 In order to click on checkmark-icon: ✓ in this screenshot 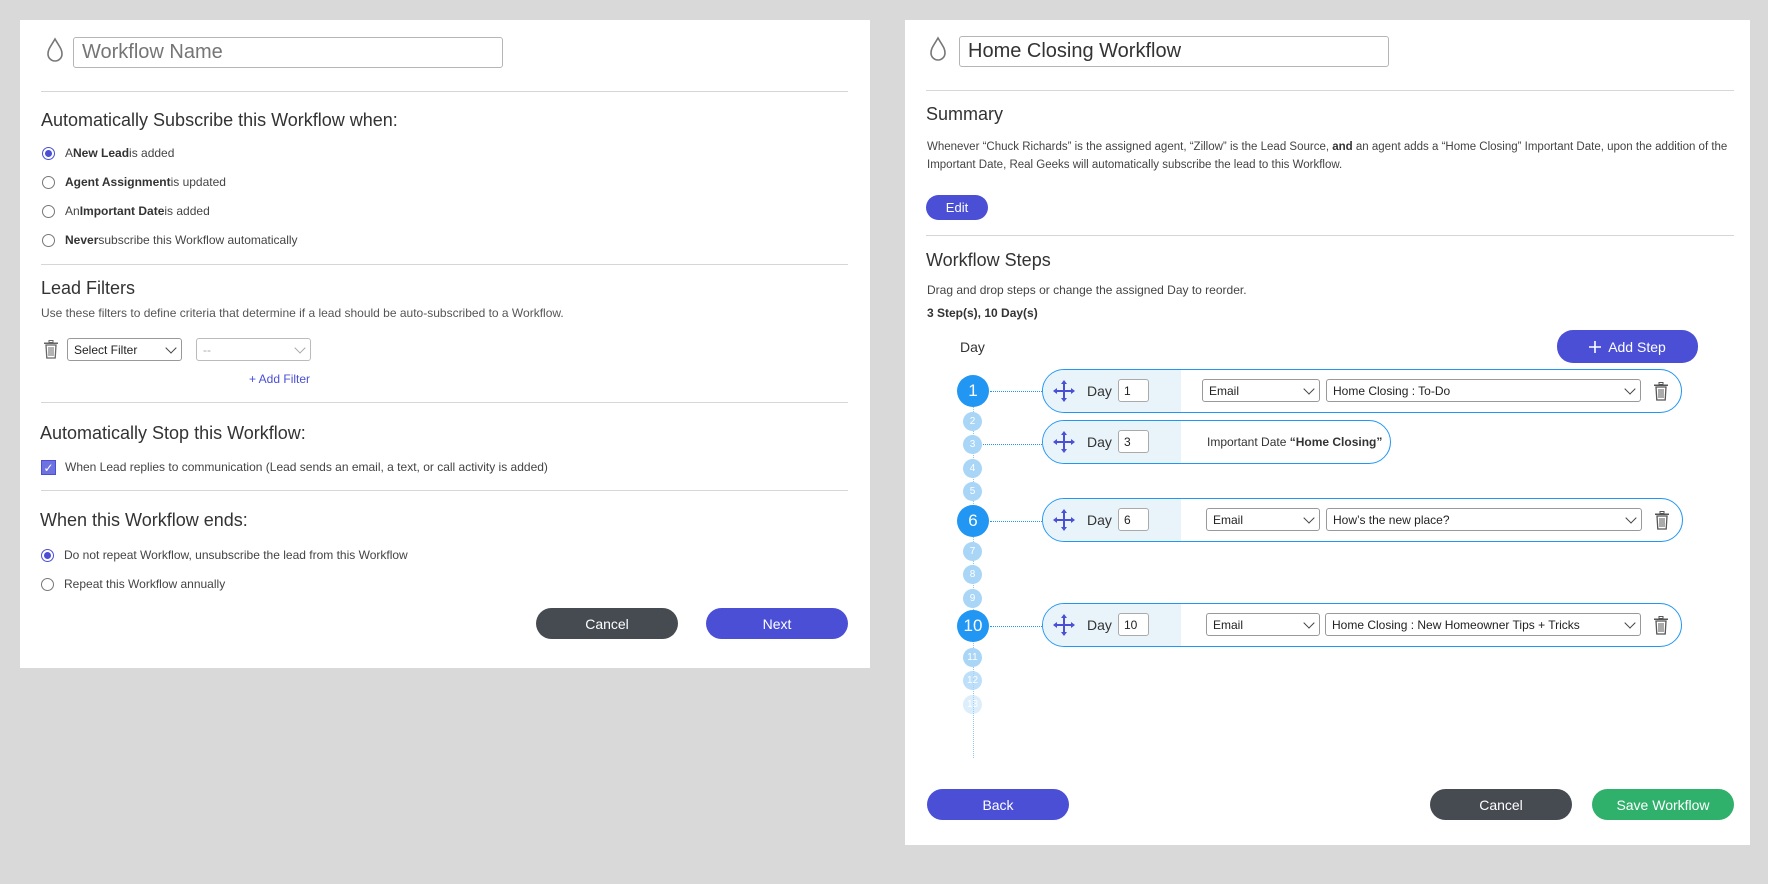, I will do `click(48, 467)`.